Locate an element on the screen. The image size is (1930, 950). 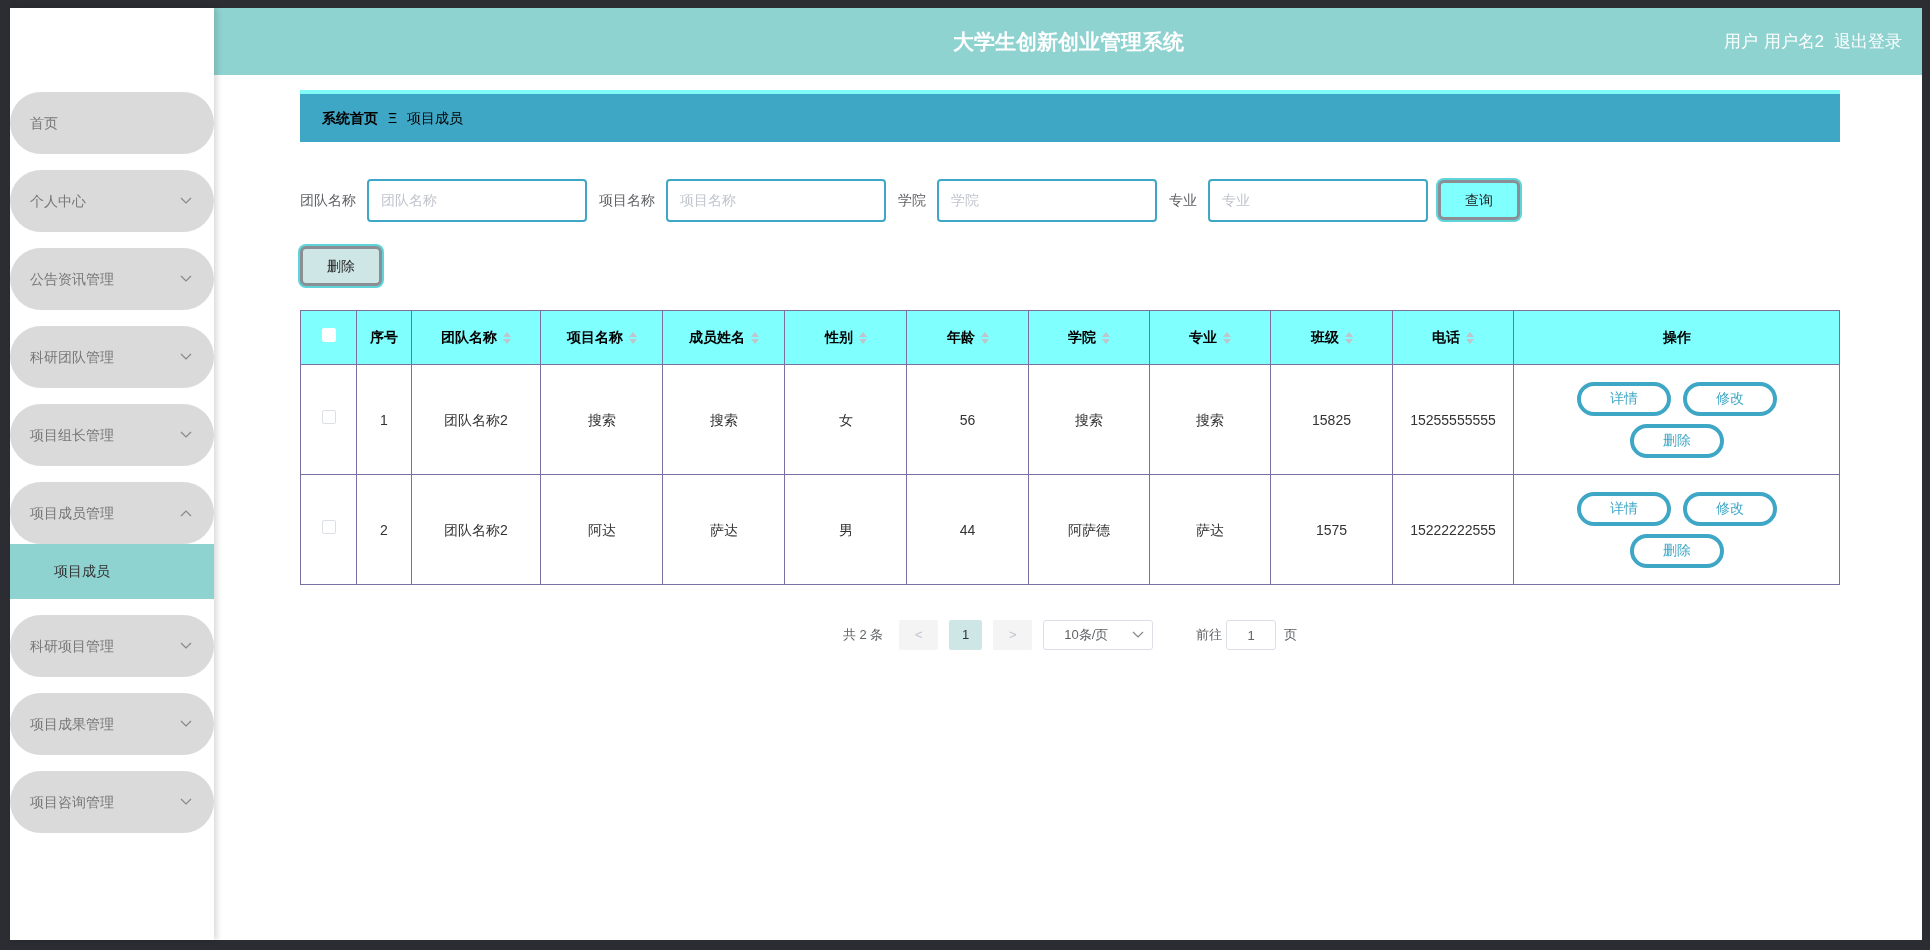
chevron-down-icon is located at coordinates (1138, 635).